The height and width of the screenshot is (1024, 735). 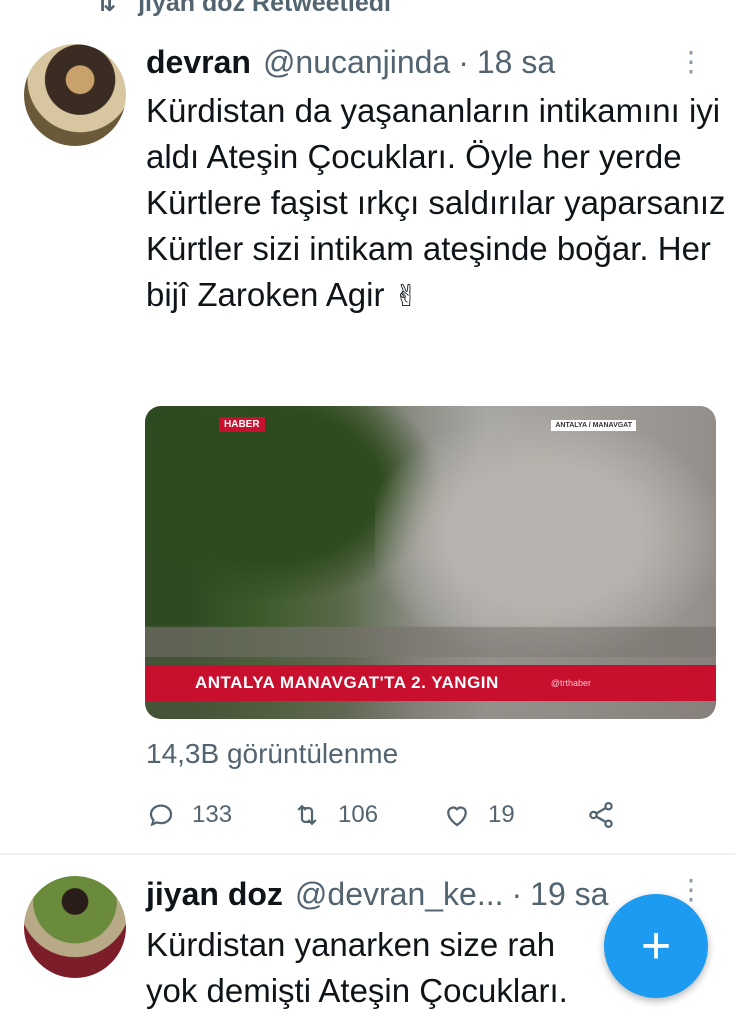 What do you see at coordinates (356, 62) in the screenshot?
I see `user-handle: @nucanjinda` at bounding box center [356, 62].